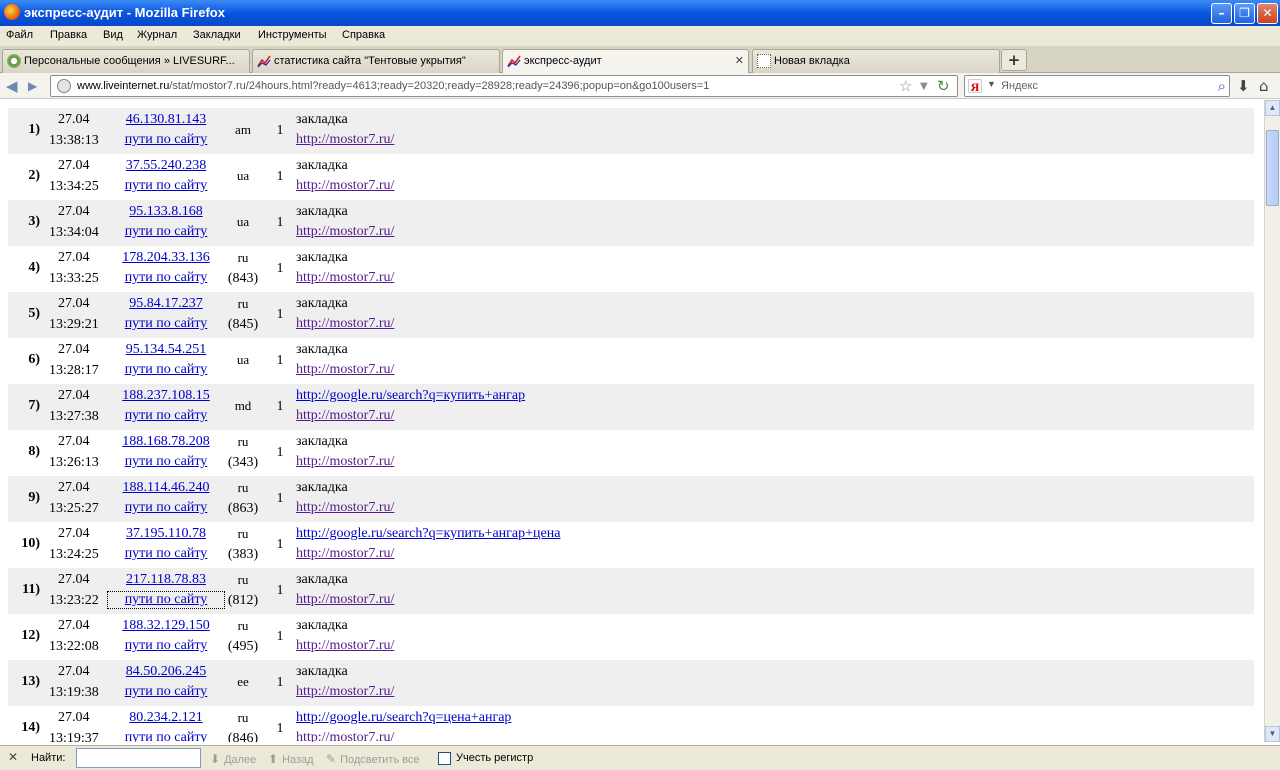 The image size is (1280, 770). What do you see at coordinates (1272, 168) in the screenshot?
I see `scroll-thumb` at bounding box center [1272, 168].